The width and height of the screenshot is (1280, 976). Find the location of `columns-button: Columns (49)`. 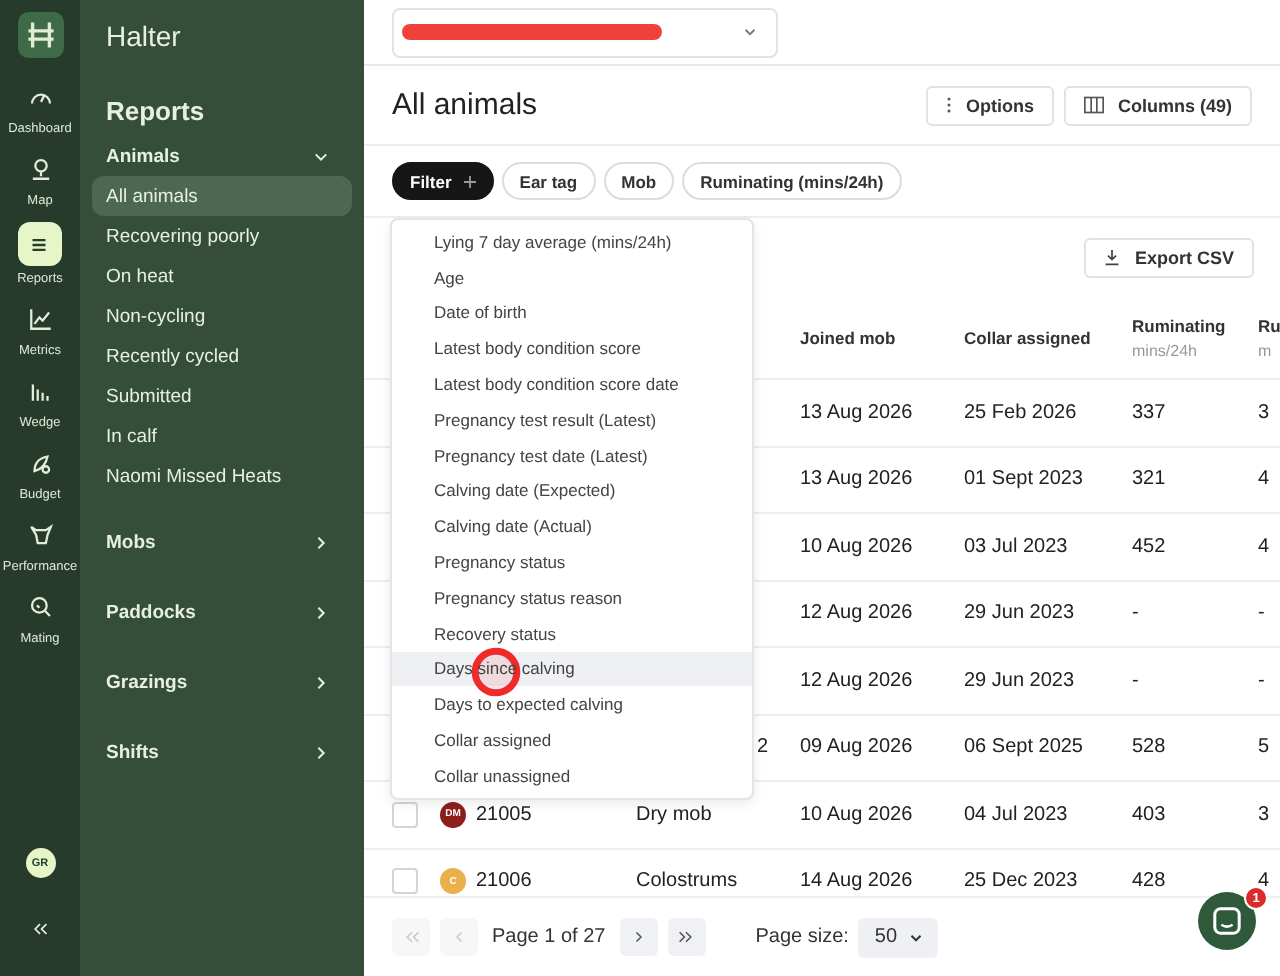

columns-button: Columns (49) is located at coordinates (1157, 105).